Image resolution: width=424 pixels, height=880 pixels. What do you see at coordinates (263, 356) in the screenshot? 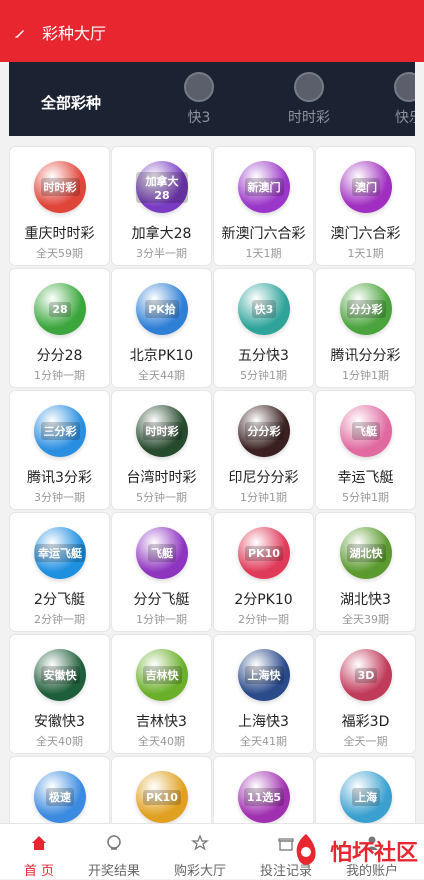
I see `lottery-name: 五分快3` at bounding box center [263, 356].